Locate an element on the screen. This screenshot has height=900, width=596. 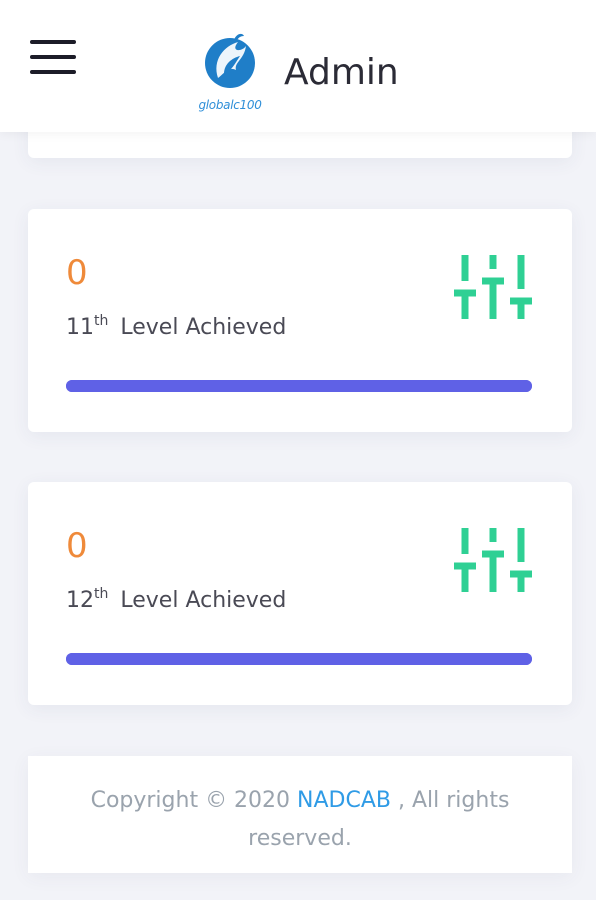
logo: globalc100 is located at coordinates (230, 74).